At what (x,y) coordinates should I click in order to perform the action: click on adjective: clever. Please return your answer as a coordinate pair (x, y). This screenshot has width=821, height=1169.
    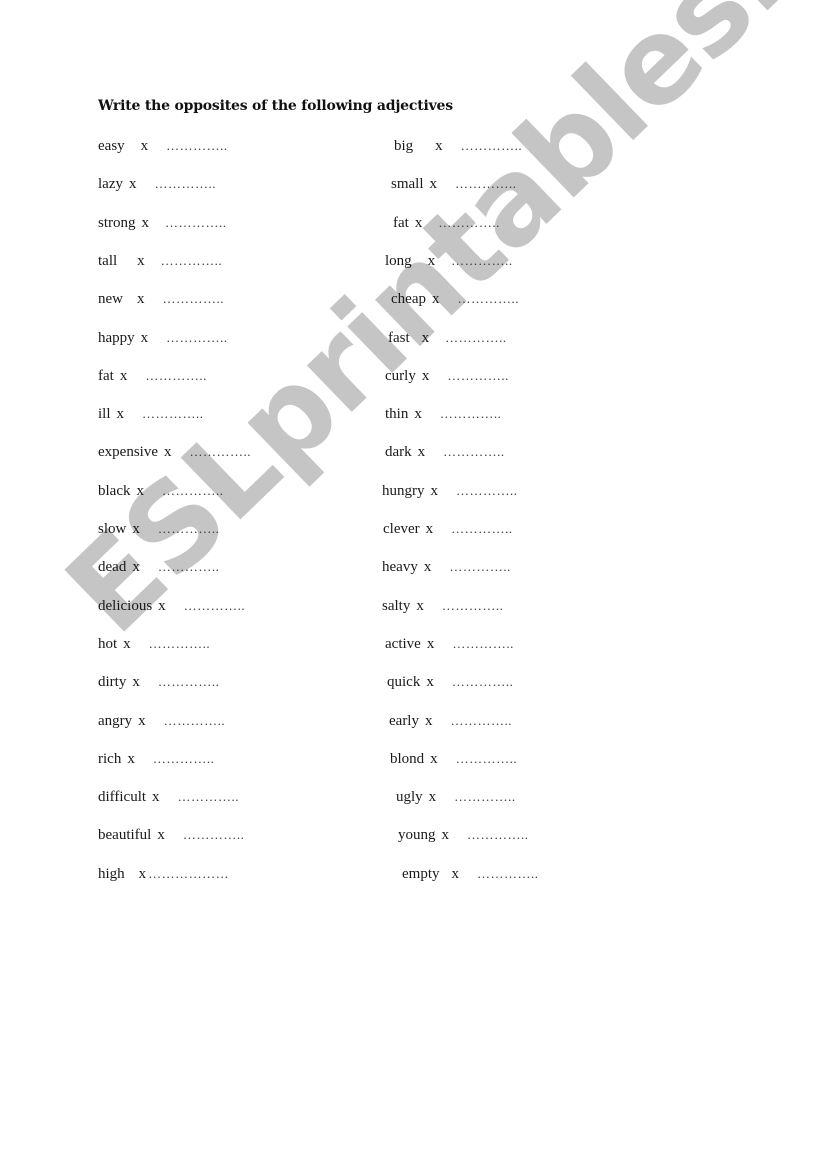
    Looking at the image, I should click on (401, 529).